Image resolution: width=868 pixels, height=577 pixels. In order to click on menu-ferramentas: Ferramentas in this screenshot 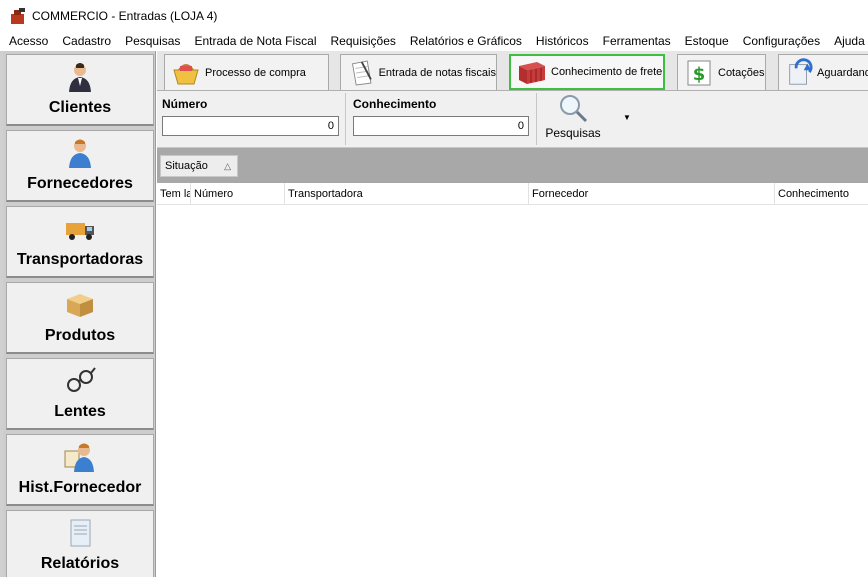, I will do `click(637, 41)`.